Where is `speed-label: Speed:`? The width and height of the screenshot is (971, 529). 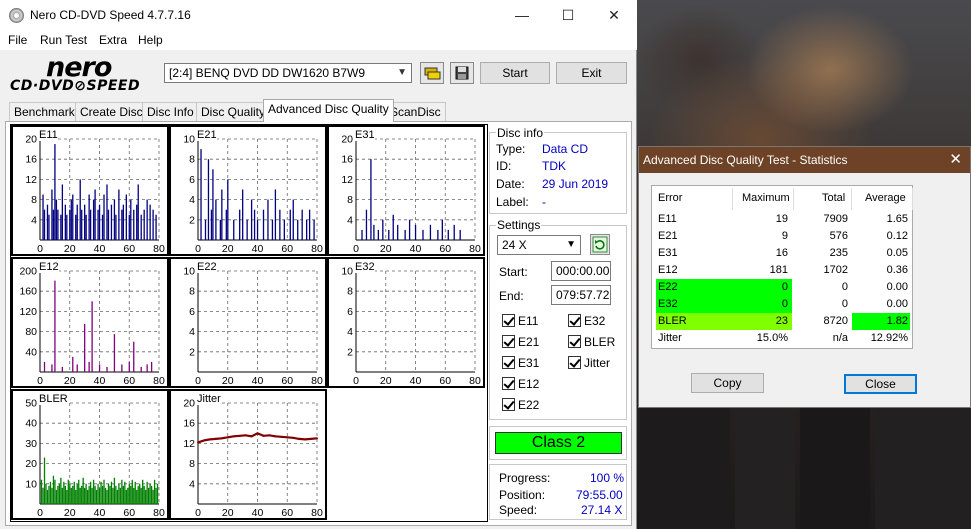 speed-label: Speed: is located at coordinates (518, 510).